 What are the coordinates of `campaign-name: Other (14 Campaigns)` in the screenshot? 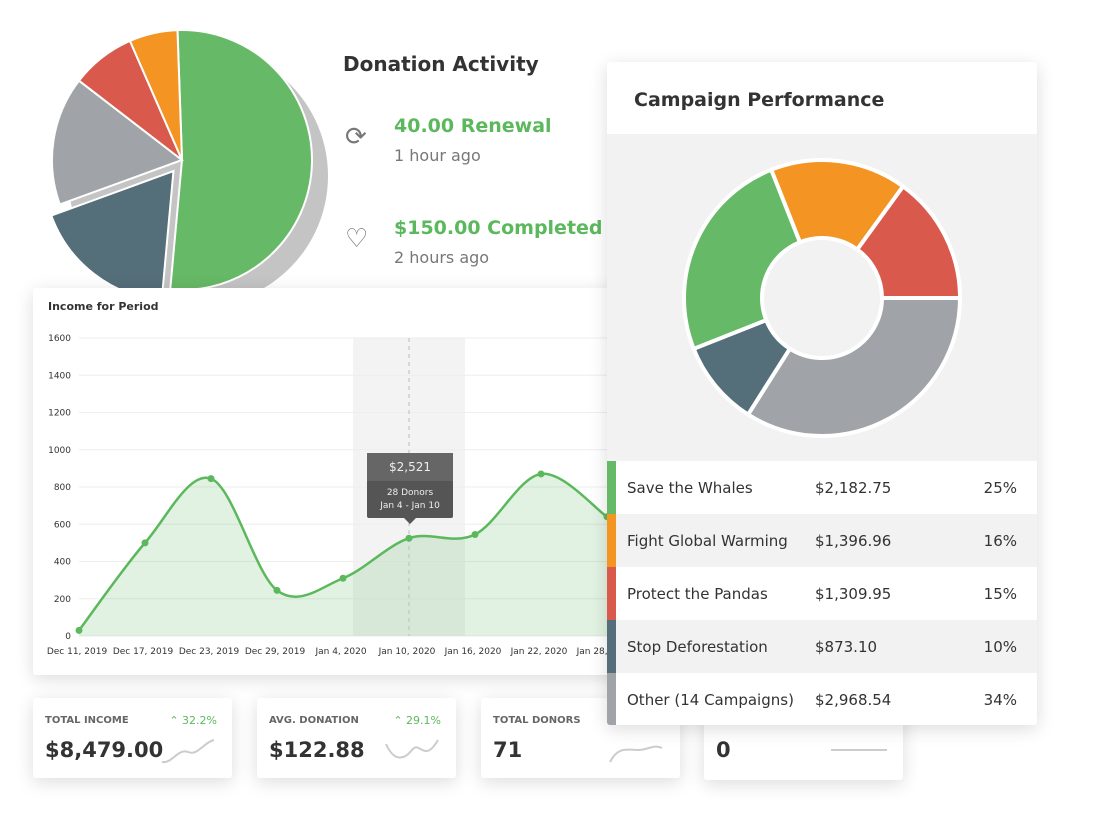 It's located at (710, 699).